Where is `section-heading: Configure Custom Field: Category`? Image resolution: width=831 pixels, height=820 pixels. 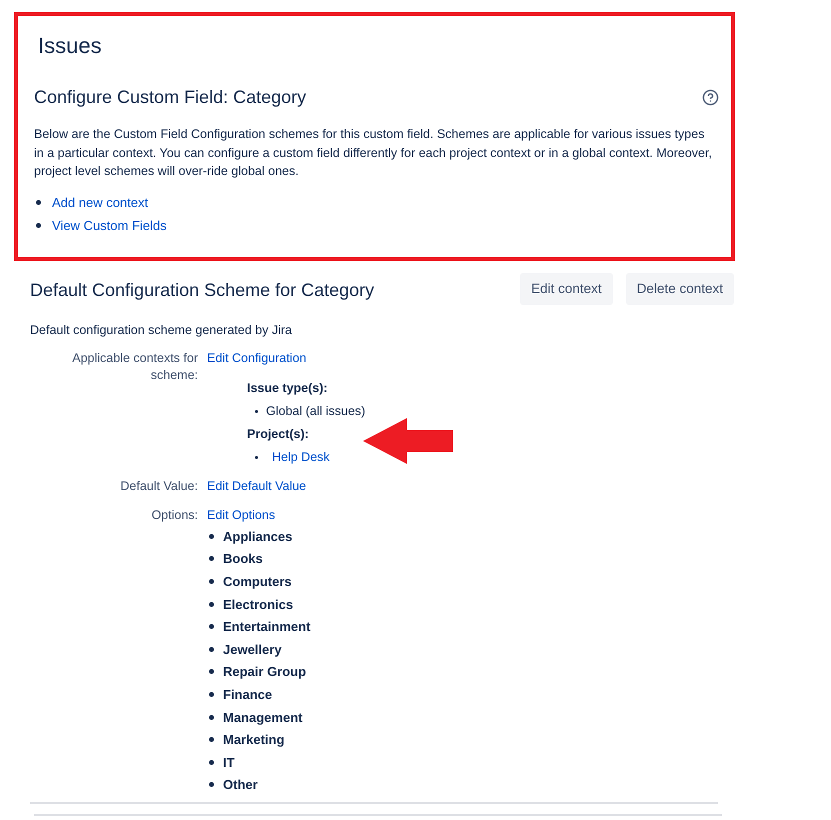
section-heading: Configure Custom Field: Category is located at coordinates (170, 97).